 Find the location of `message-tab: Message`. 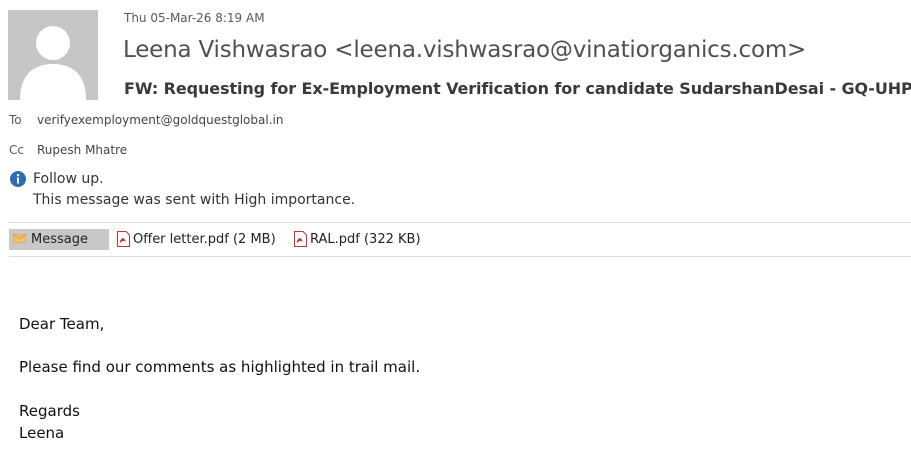

message-tab: Message is located at coordinates (59, 239).